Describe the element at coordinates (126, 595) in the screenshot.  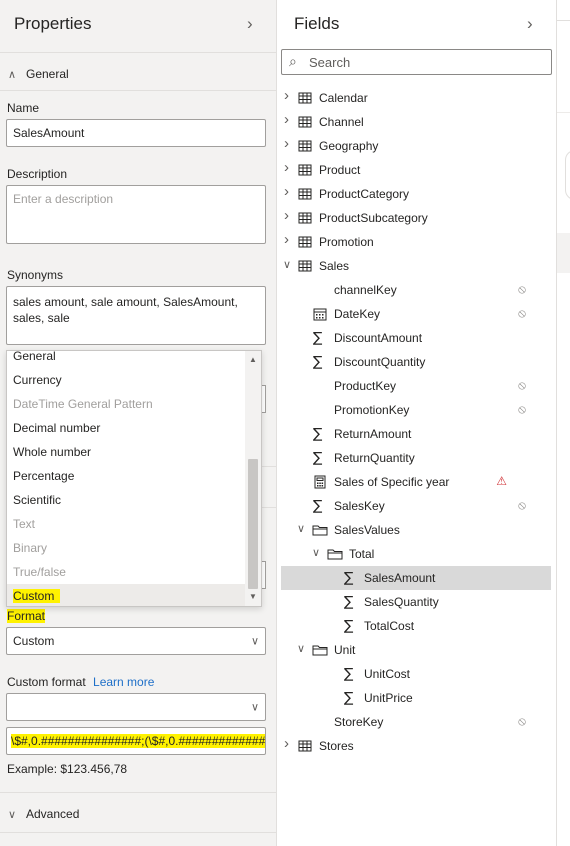
I see `format-option-custom: Custom` at that location.